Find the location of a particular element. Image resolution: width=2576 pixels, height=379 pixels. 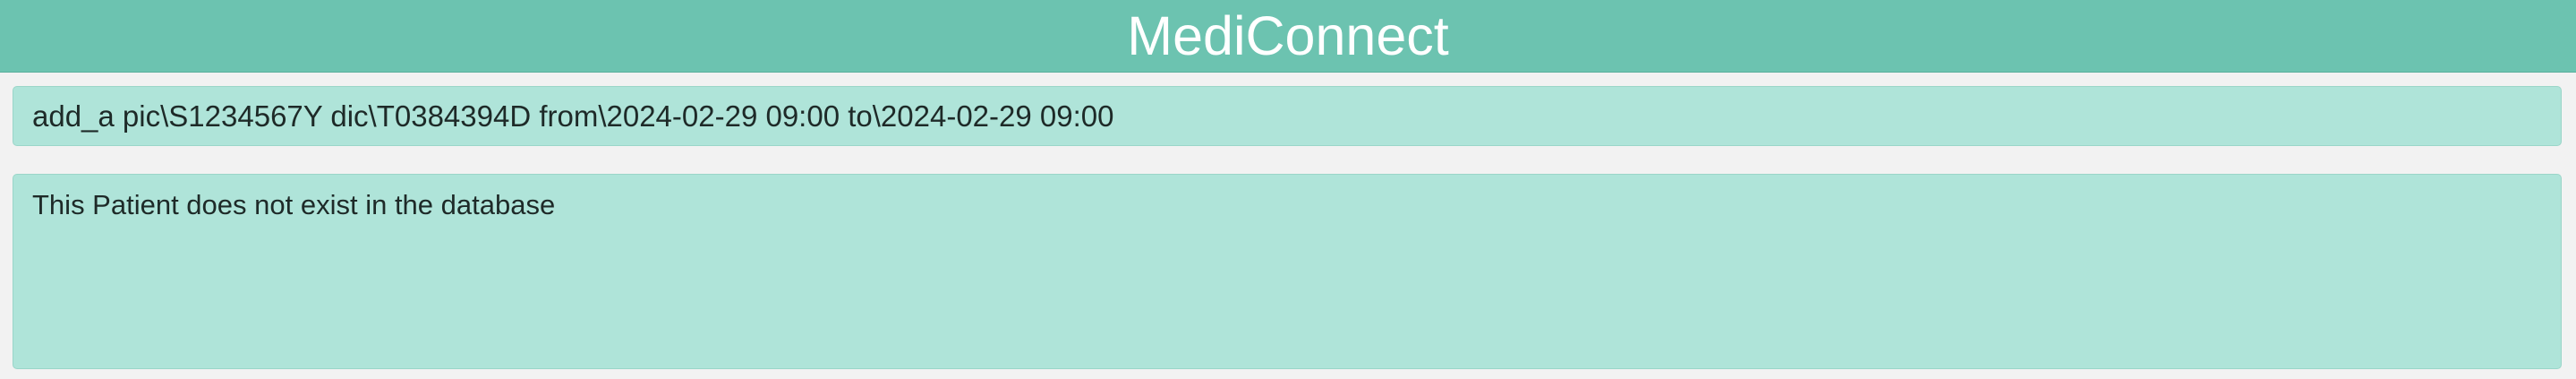

app-title: MediConnect is located at coordinates (1288, 35).